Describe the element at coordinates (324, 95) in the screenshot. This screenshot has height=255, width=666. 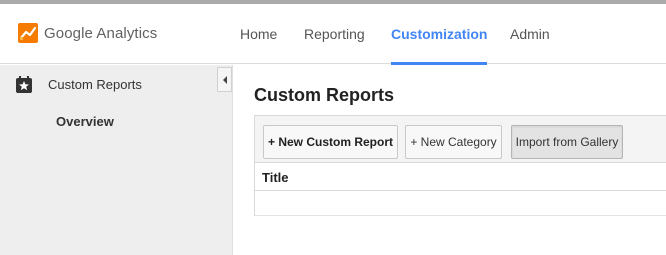
I see `page-title: Custom Reports` at that location.